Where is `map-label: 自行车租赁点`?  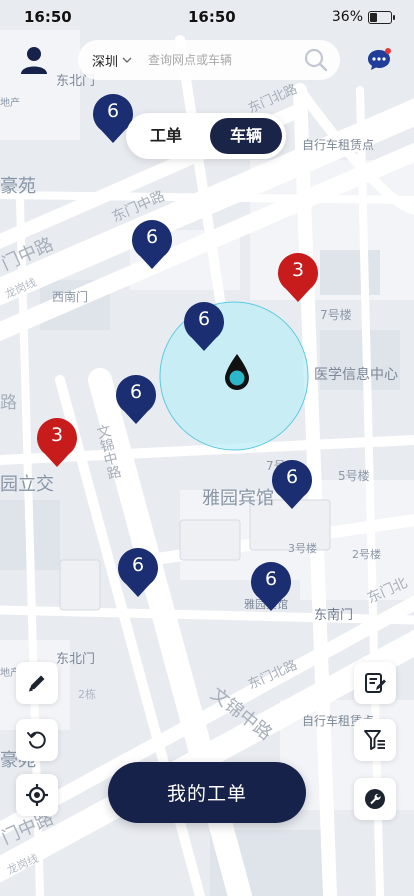 map-label: 自行车租赁点 is located at coordinates (338, 145).